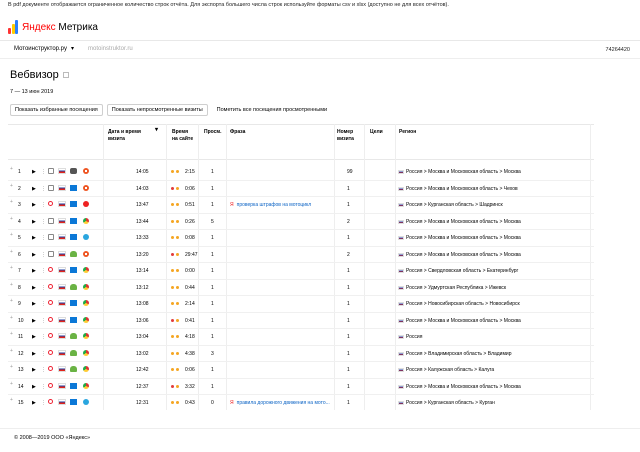 This screenshot has width=640, height=452. I want to click on visit-time: 12:31, so click(142, 403).